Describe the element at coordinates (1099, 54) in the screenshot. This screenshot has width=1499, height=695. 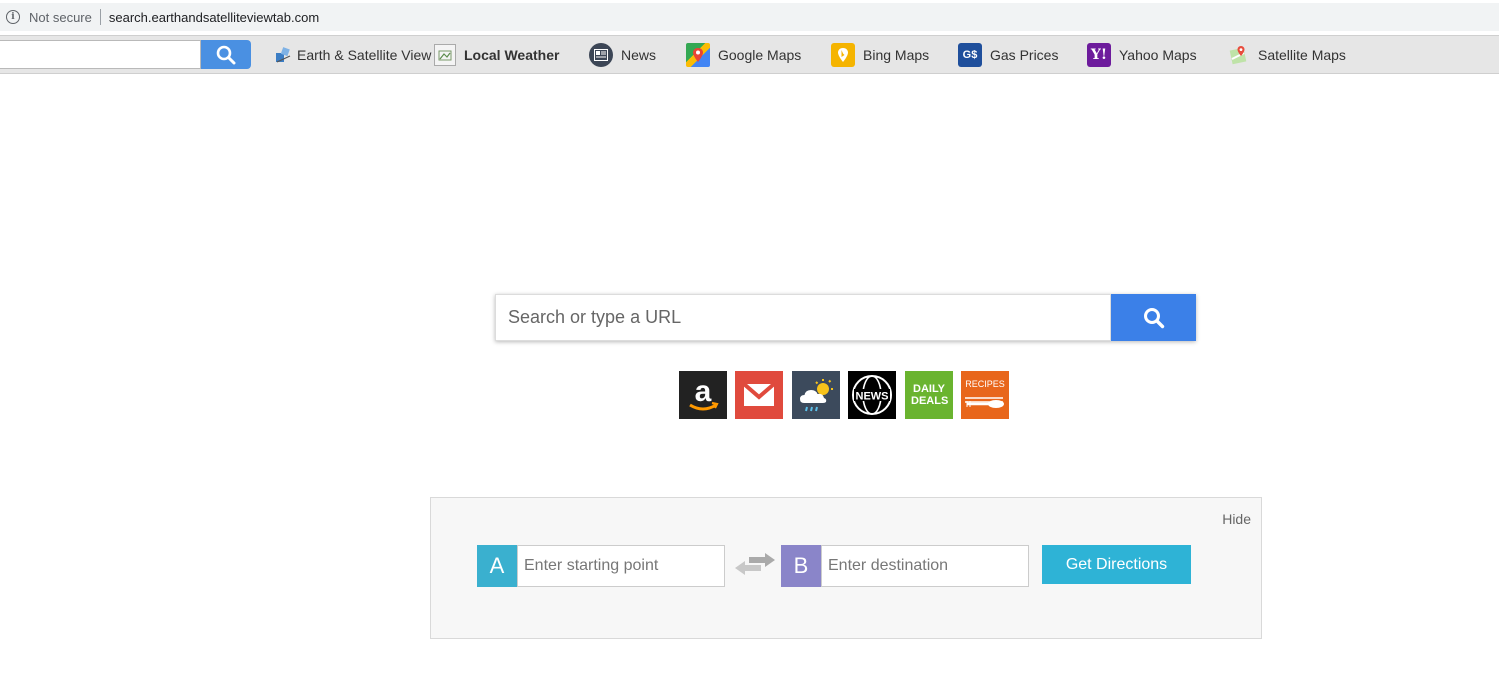
I see `yahoo-icon: Y!` at that location.